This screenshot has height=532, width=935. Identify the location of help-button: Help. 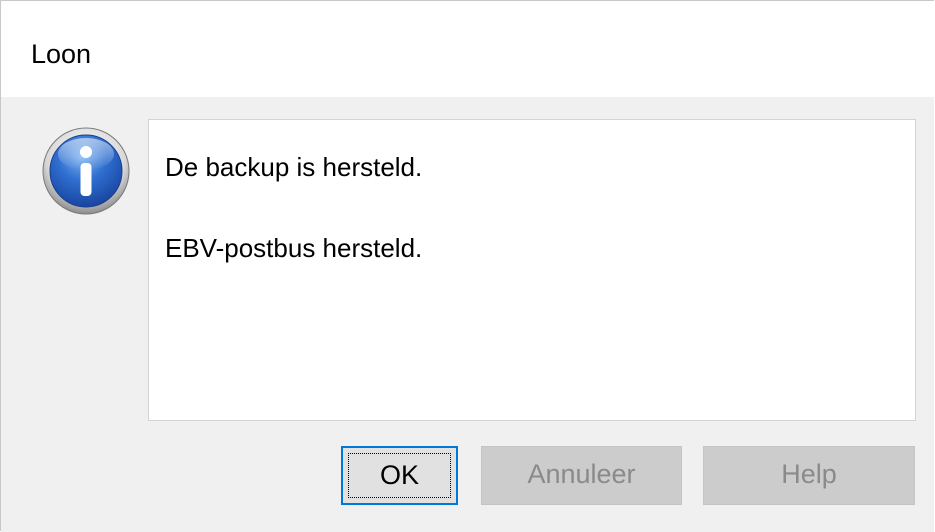
(809, 475).